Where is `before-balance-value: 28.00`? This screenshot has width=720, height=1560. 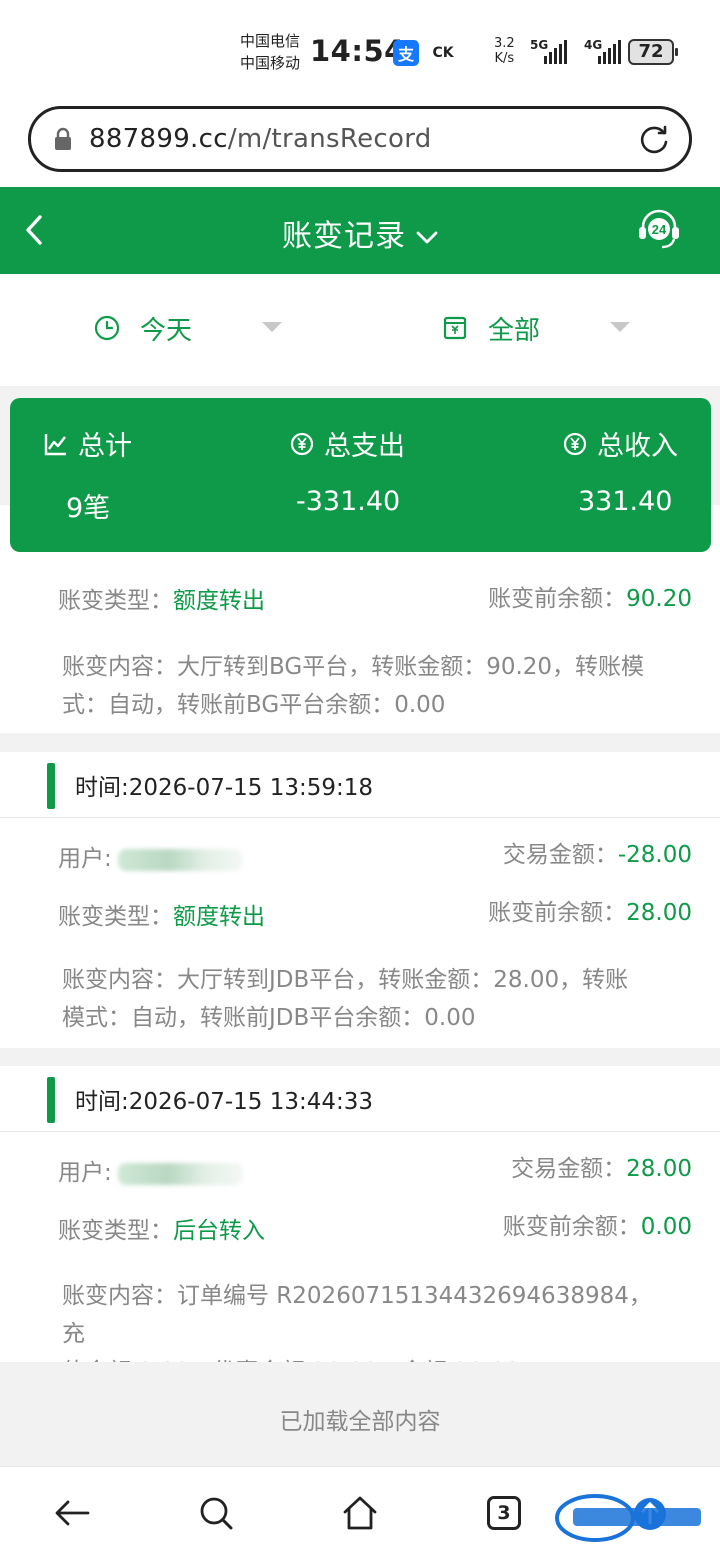 before-balance-value: 28.00 is located at coordinates (659, 913).